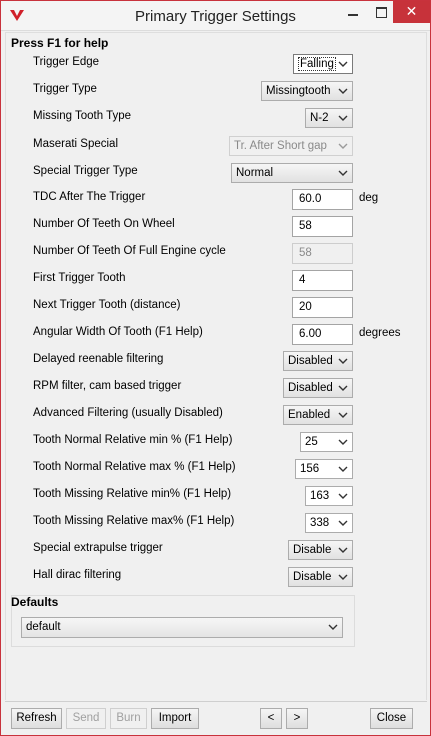 The height and width of the screenshot is (736, 431). I want to click on field-label: Tooth Missing Relative max% (F1 Help), so click(134, 521).